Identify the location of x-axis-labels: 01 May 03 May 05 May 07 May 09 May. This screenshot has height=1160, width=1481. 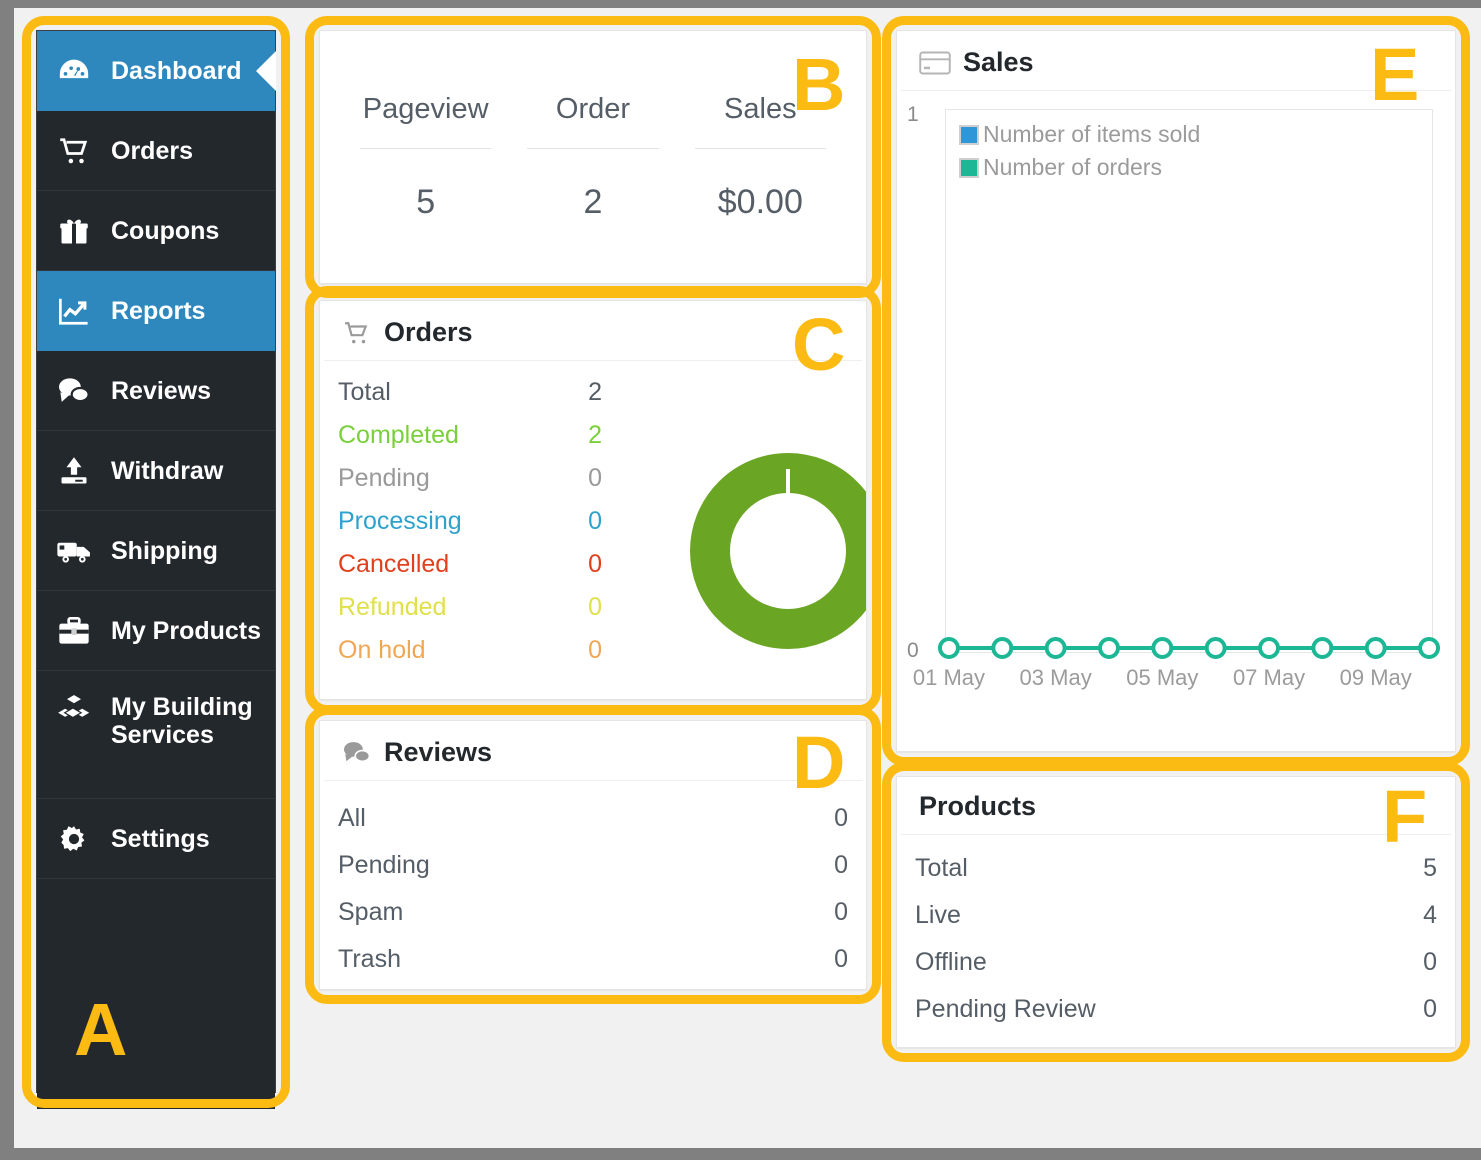
(1178, 680).